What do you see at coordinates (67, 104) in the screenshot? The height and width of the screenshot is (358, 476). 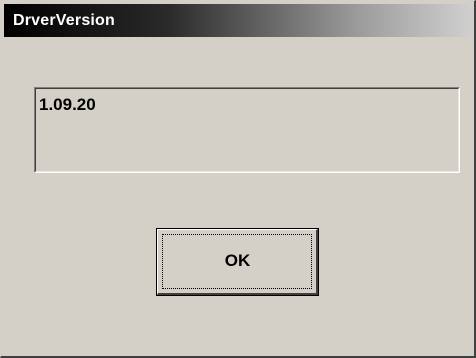 I see `version-value: 1.09.20` at bounding box center [67, 104].